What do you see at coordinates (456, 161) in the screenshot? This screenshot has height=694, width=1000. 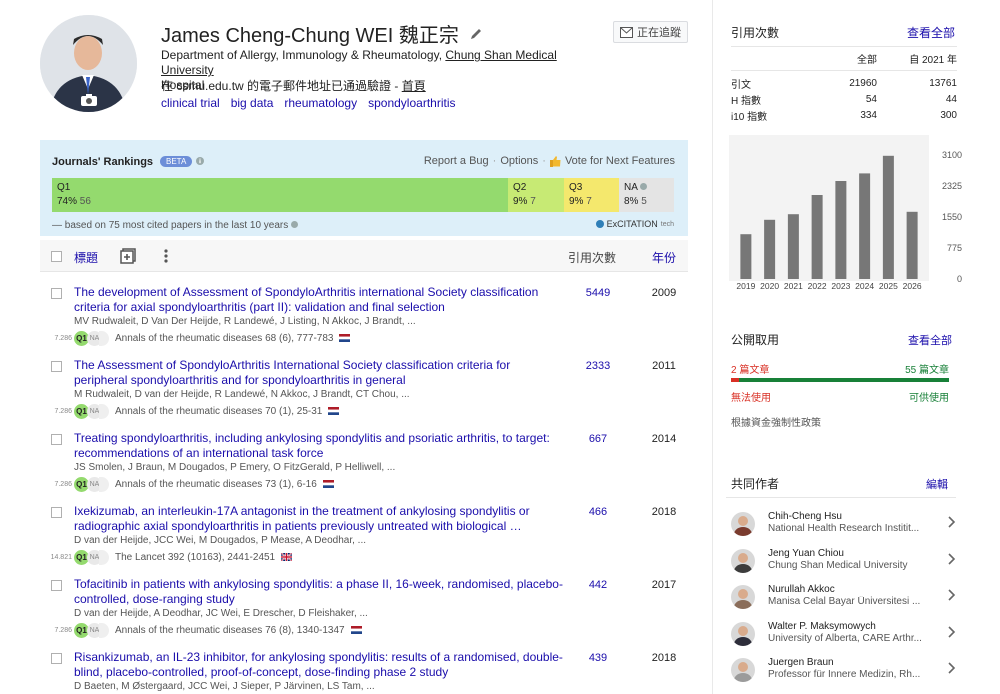 I see `report-bug-link: Report a Bug` at bounding box center [456, 161].